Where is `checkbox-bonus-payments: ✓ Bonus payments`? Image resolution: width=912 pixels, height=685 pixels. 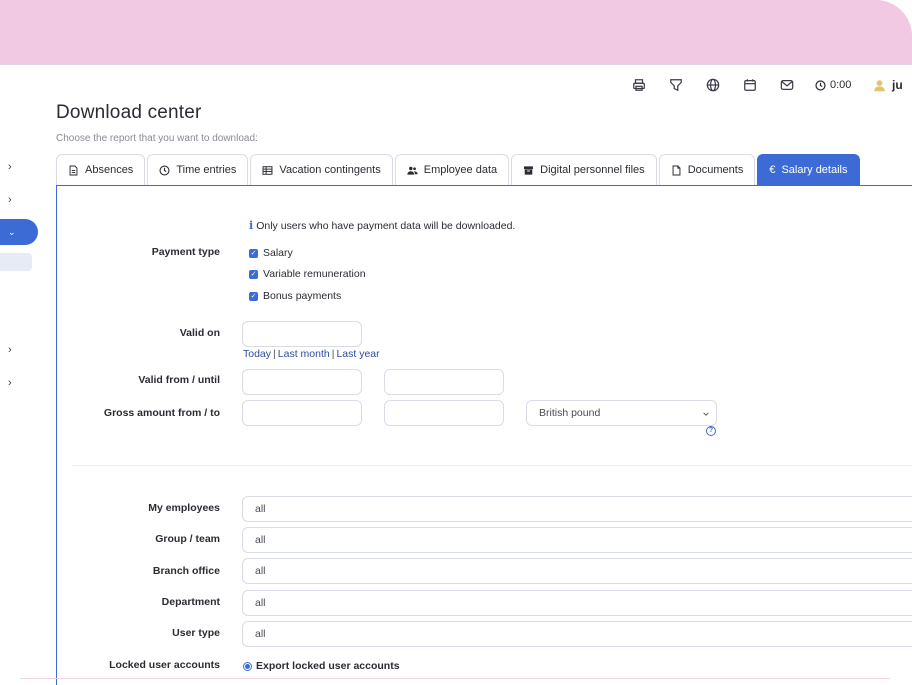 checkbox-bonus-payments: ✓ Bonus payments is located at coordinates (295, 296).